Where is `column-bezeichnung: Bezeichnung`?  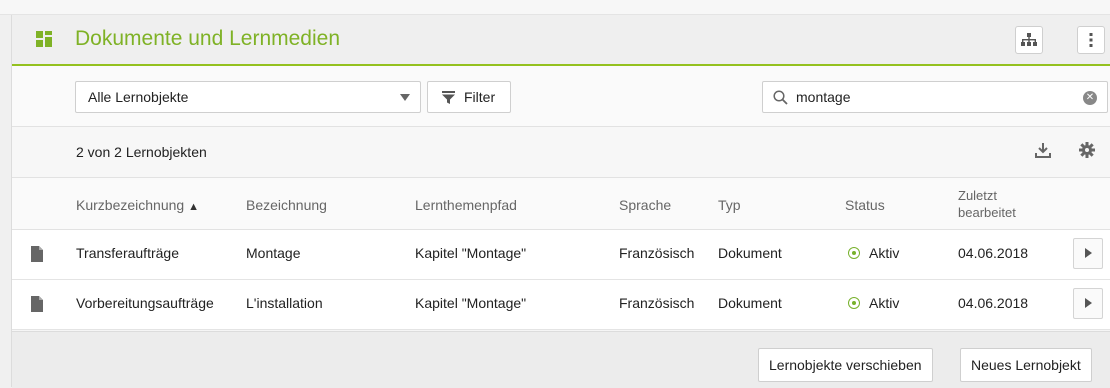
column-bezeichnung: Bezeichnung is located at coordinates (286, 205).